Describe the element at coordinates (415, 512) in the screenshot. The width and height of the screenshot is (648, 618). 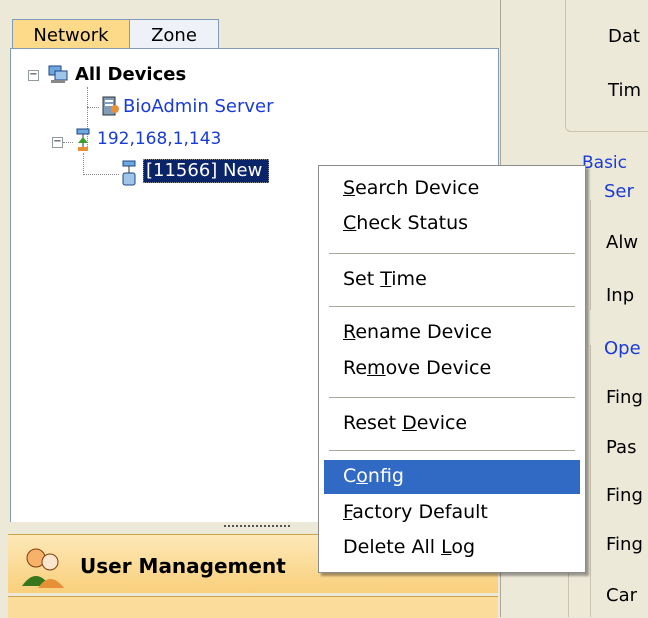
I see `menu-item-factory-default: Factory Default` at that location.